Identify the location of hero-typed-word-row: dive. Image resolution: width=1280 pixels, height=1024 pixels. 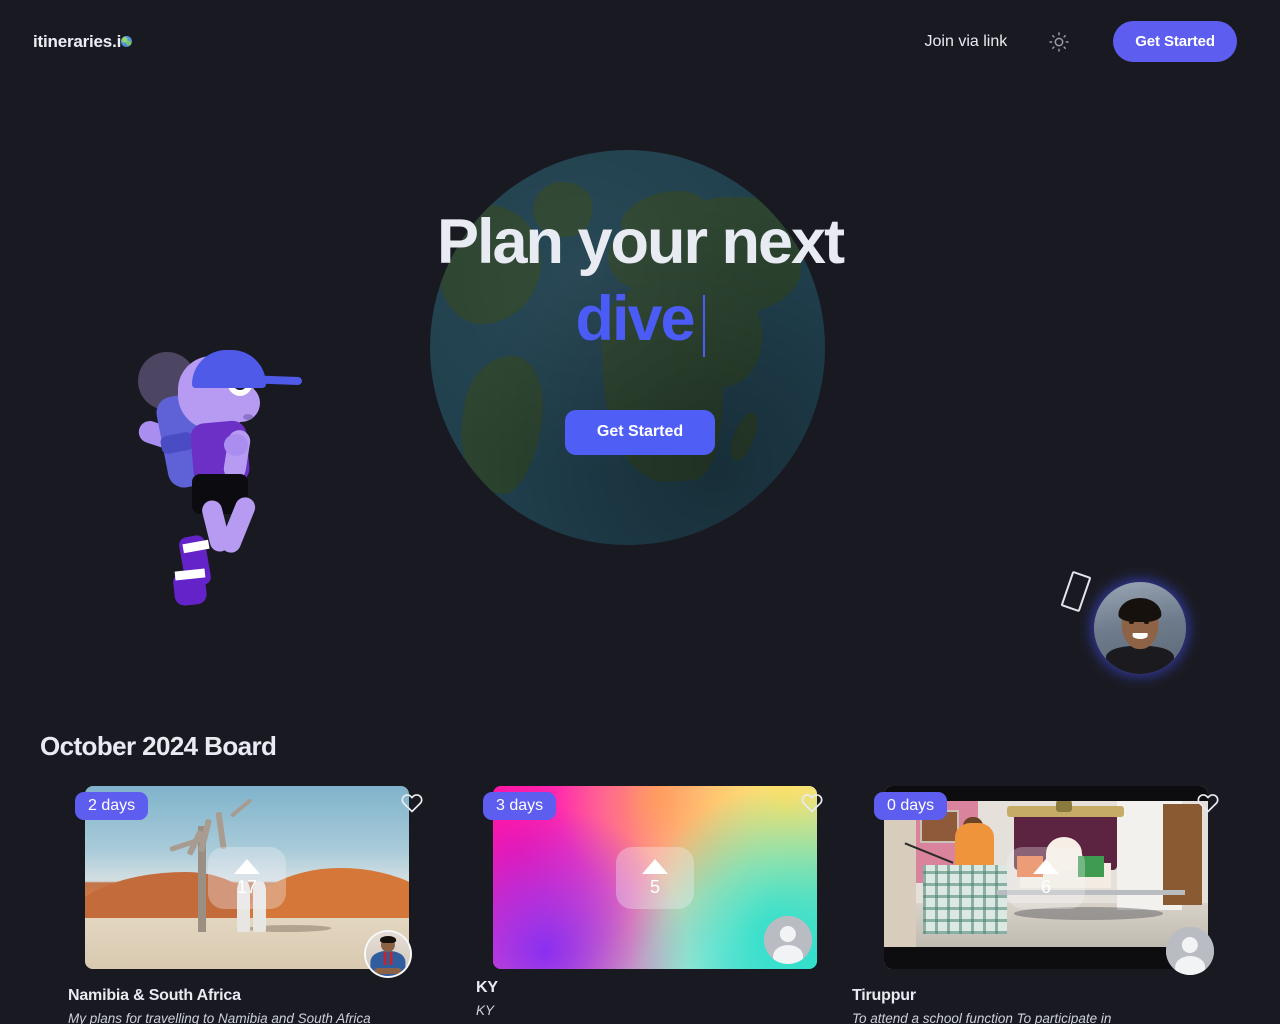
(640, 320).